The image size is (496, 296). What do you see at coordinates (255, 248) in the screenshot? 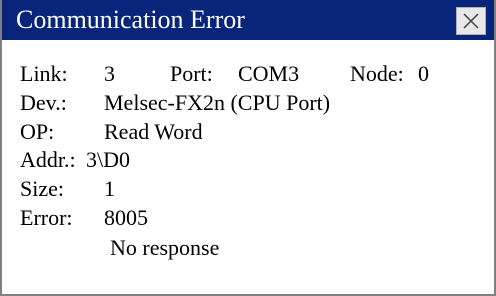
I see `error-message-row: No response` at bounding box center [255, 248].